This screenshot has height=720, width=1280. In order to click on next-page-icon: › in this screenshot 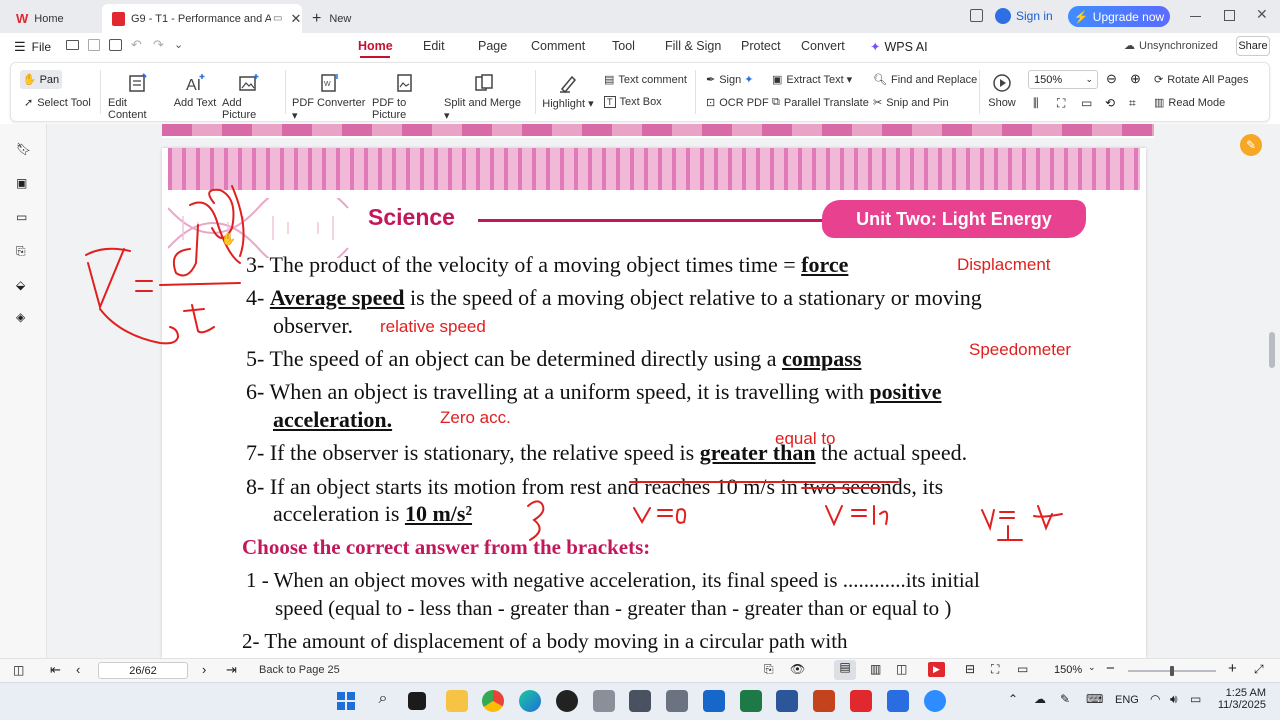, I will do `click(204, 669)`.